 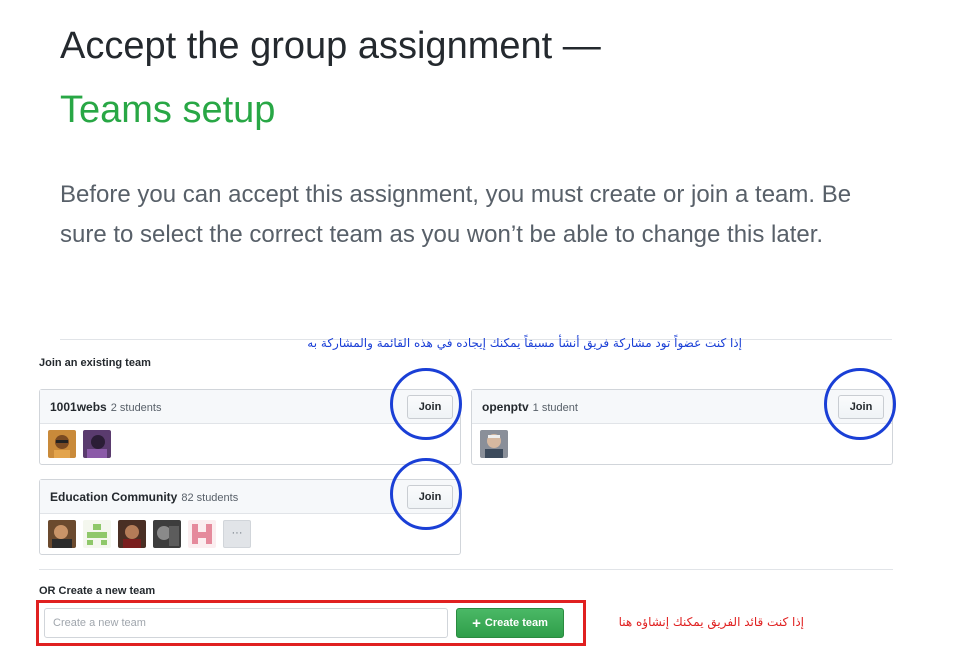 I want to click on team-member-count: 82 students, so click(x=210, y=498).